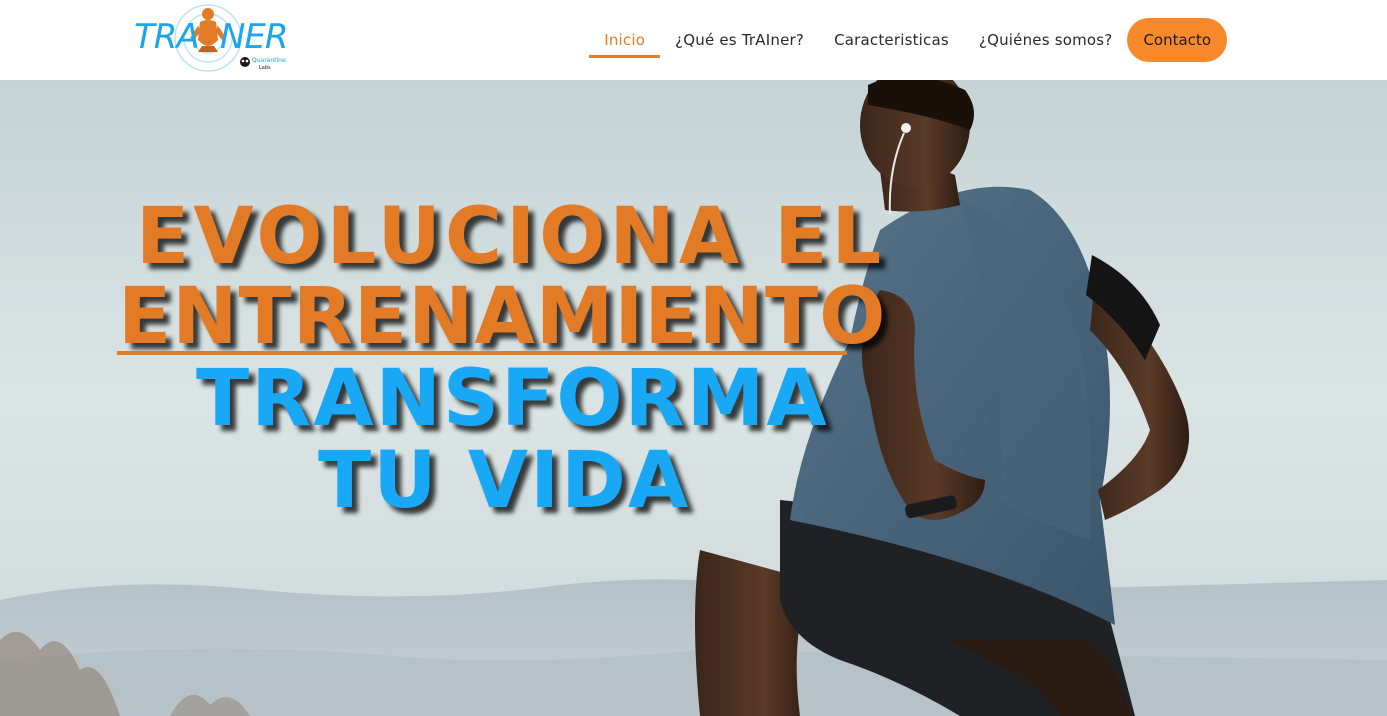 The height and width of the screenshot is (716, 1387). I want to click on headline-line-transforma: TRANSFORMA, so click(512, 399).